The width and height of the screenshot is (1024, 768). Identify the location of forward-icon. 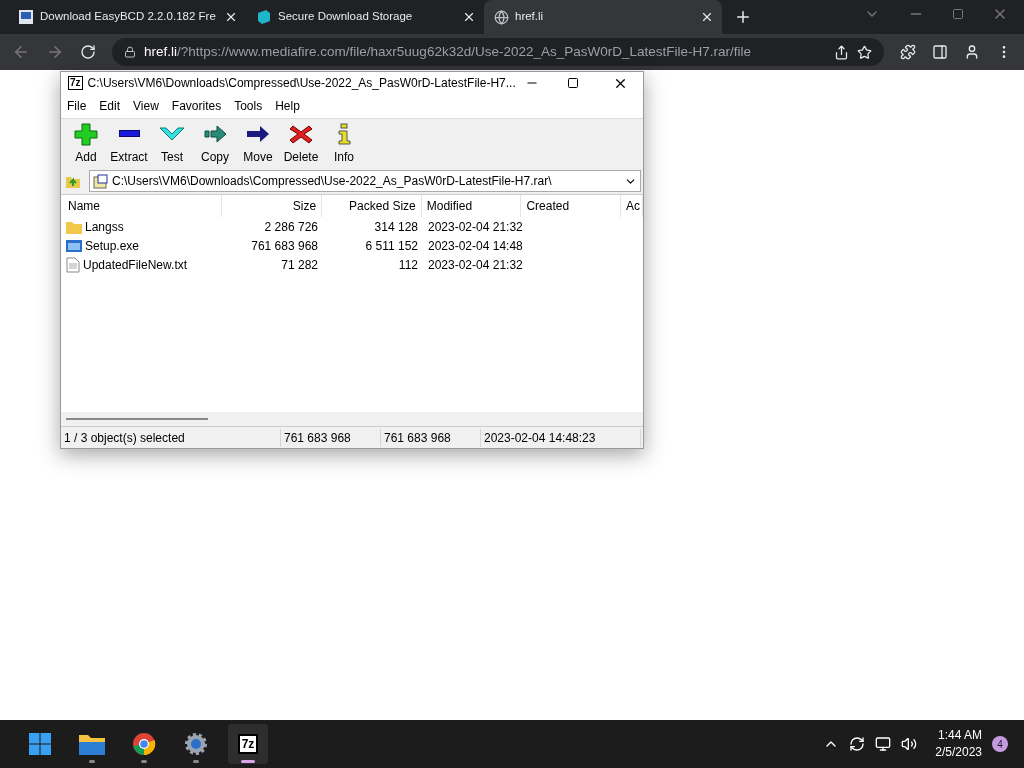
(55, 52).